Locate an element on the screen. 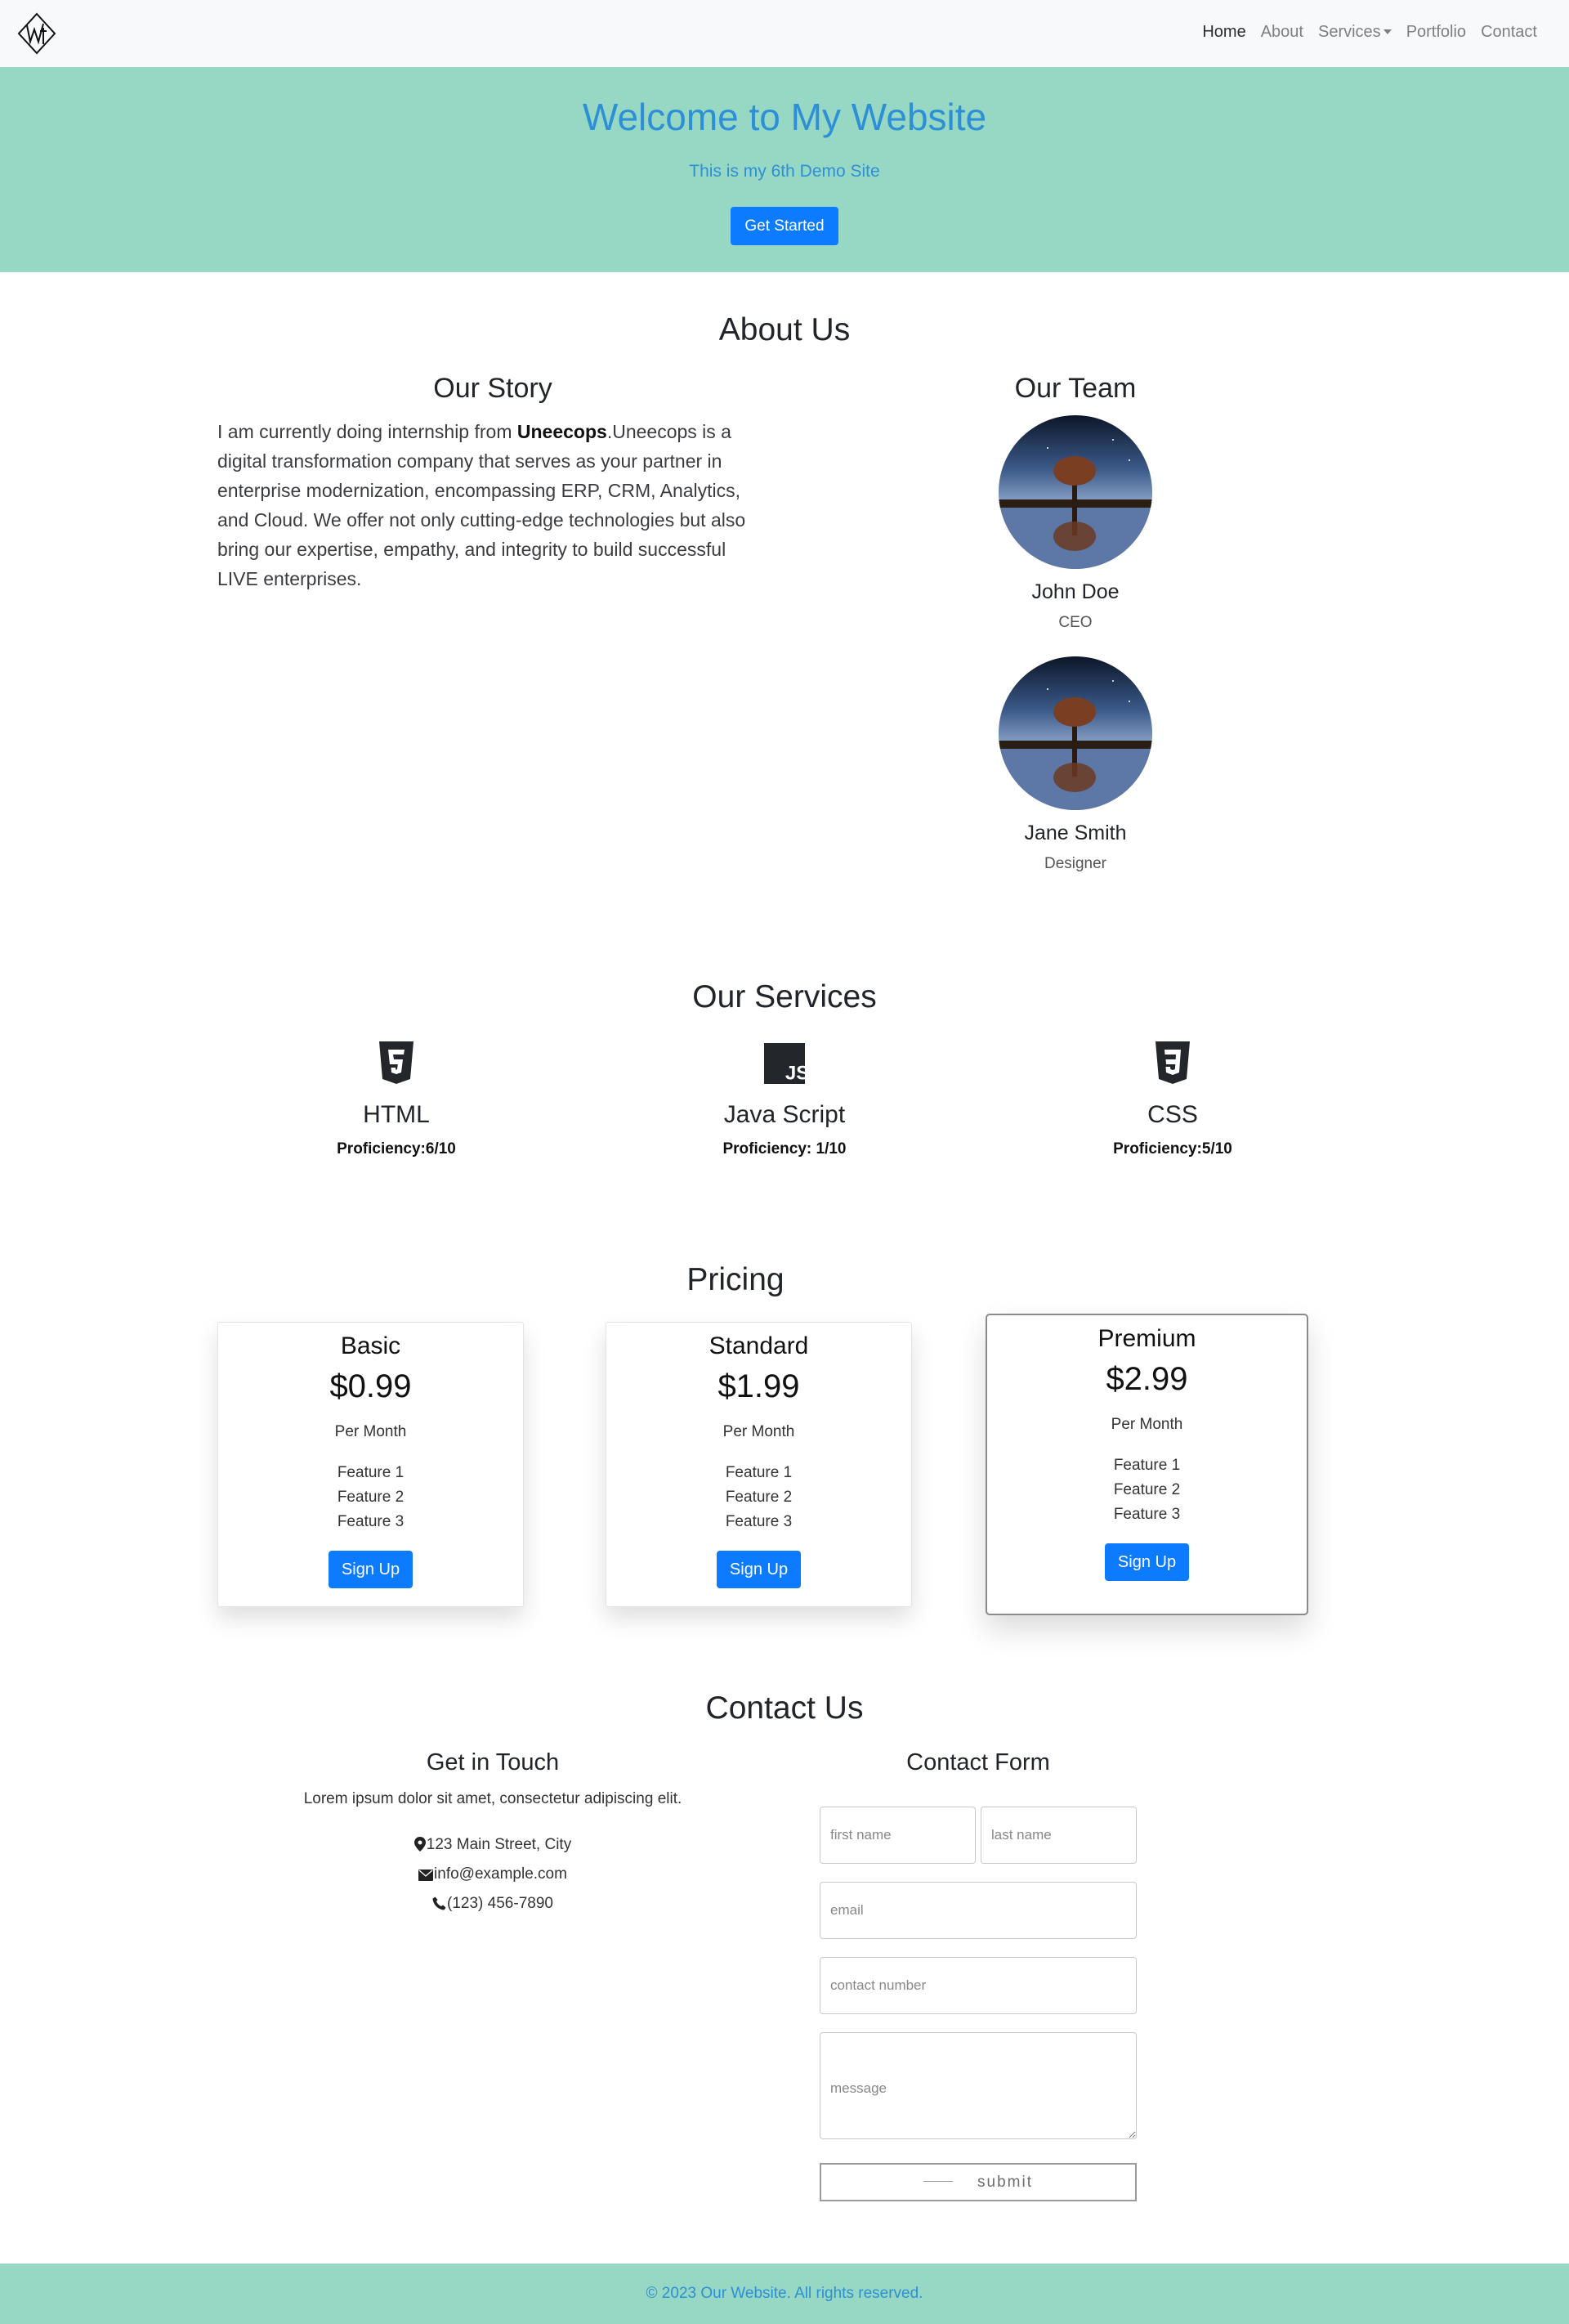 The width and height of the screenshot is (1569, 2324). service-name: CSS is located at coordinates (1172, 1114).